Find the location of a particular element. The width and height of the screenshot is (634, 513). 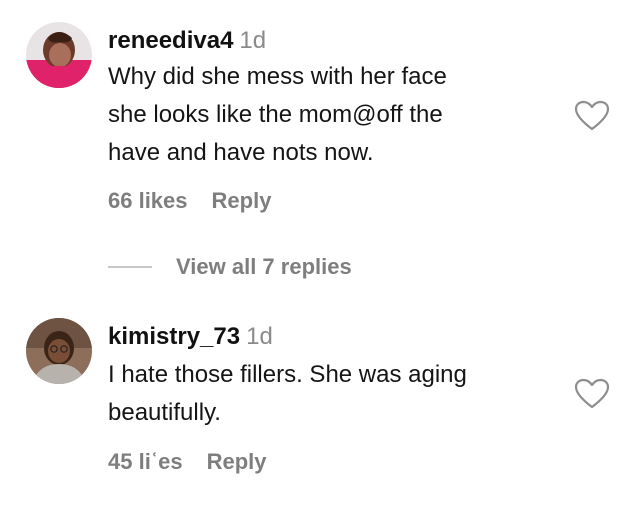

comment-meta: 45 liʿes Reply is located at coordinates (187, 462).